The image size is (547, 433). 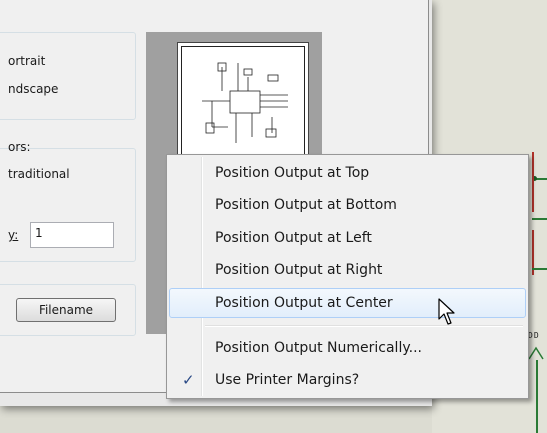 I want to click on menu-item-label: Position Output at Bottom, so click(x=306, y=205).